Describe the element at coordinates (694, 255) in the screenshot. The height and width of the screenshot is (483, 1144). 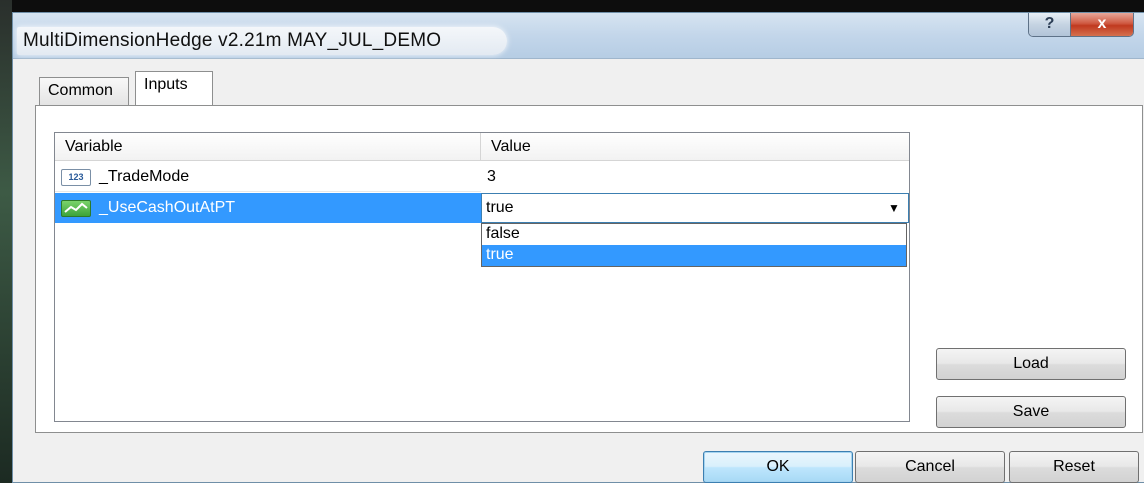
I see `dropdown-option-true: true` at that location.